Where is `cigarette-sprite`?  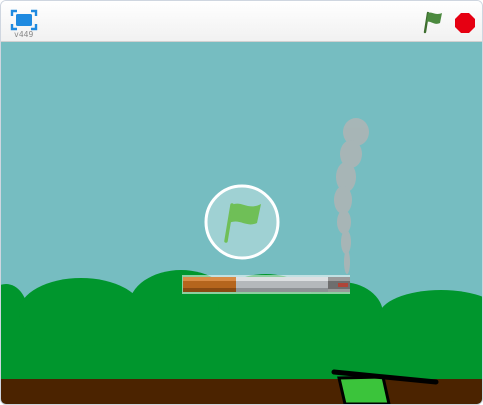
cigarette-sprite is located at coordinates (266, 284).